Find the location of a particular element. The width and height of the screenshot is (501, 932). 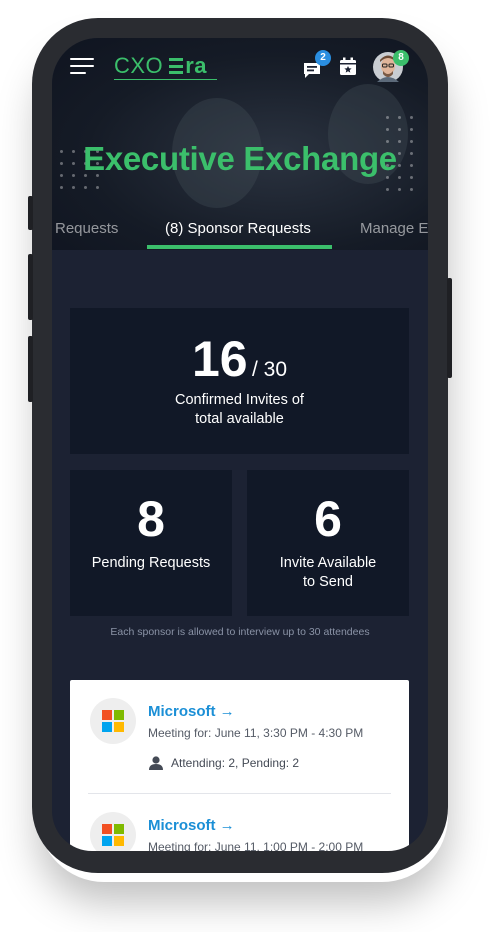

messages-badge: 2 is located at coordinates (323, 58).